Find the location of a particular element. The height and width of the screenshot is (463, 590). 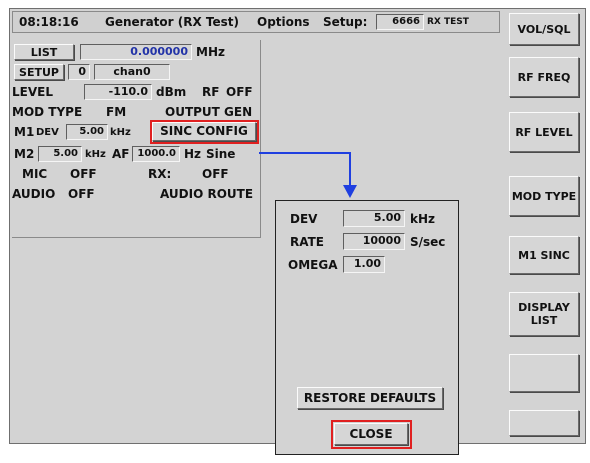

popup-omega-label: OMEGA is located at coordinates (313, 265).